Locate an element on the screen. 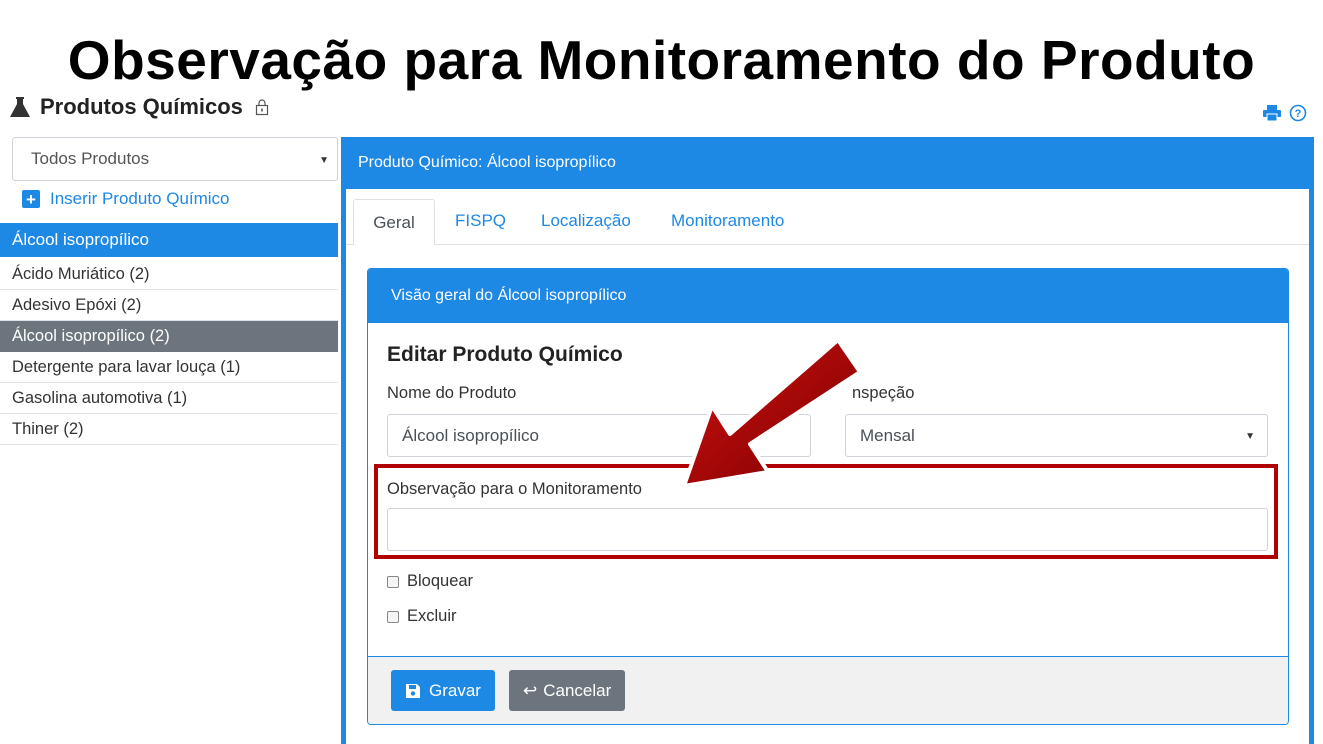  card-footer: Gravar ↩ Cancelar is located at coordinates (828, 690).